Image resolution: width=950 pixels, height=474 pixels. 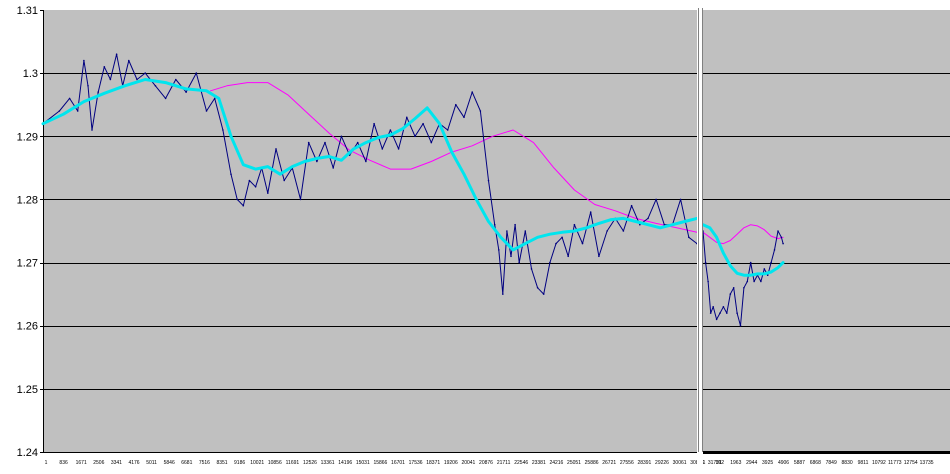 I want to click on x-tick-label: 11773, so click(x=895, y=463).